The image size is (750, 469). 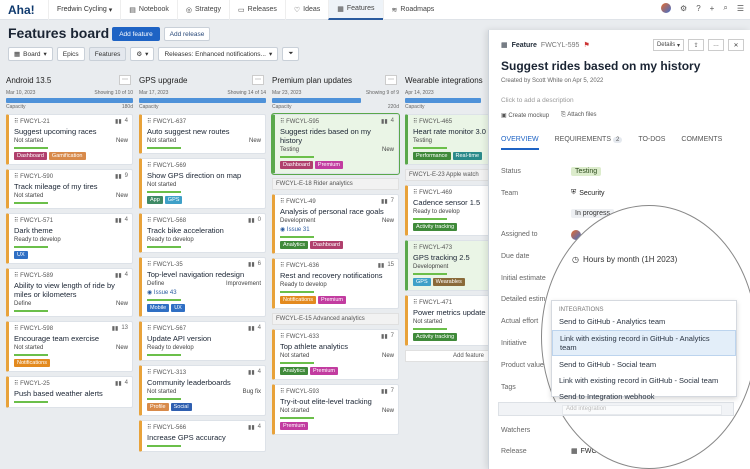 I want to click on tab-releases: ▭ Releases, so click(x=257, y=10).